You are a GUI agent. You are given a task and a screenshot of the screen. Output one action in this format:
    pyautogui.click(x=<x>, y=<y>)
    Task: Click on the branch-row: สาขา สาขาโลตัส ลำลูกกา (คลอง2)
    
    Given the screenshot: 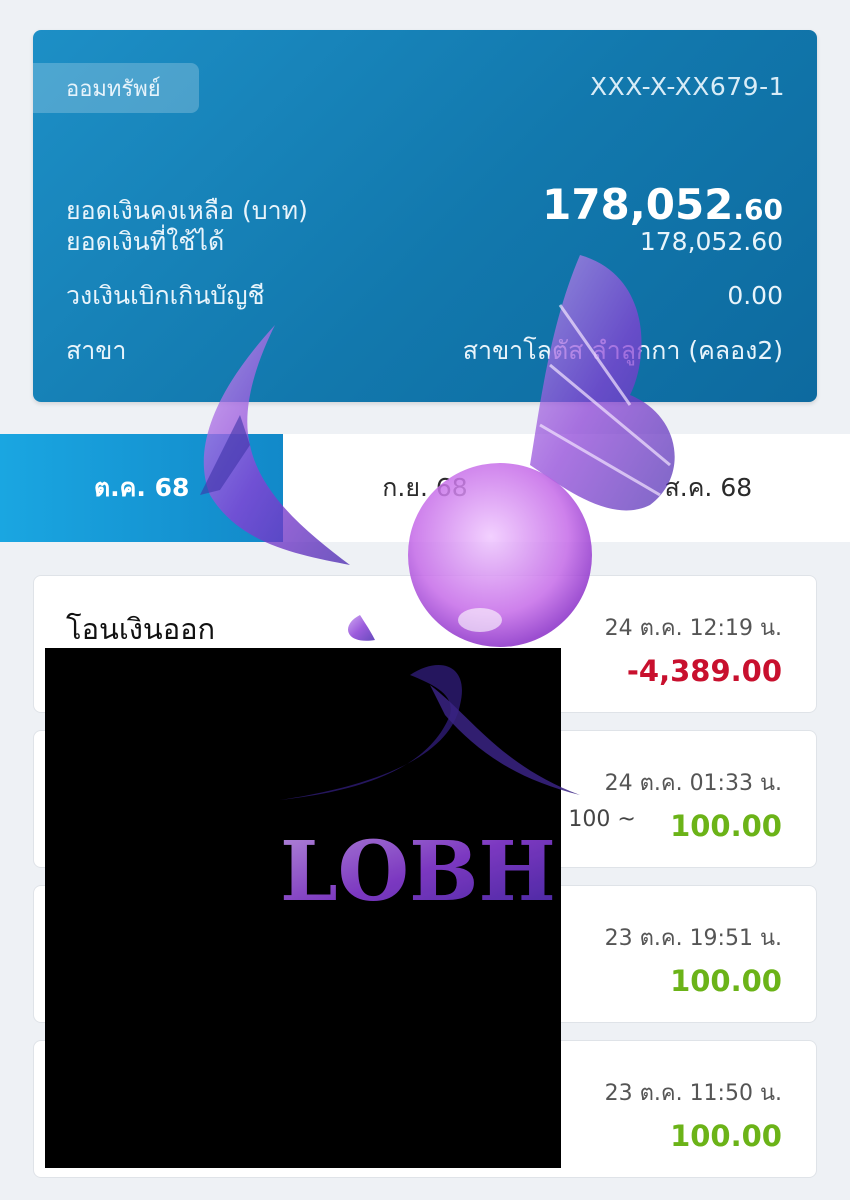 What is the action you would take?
    pyautogui.click(x=424, y=351)
    